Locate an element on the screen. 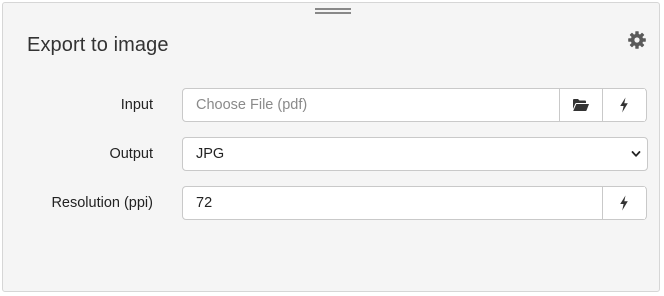  output-format-select: JPG is located at coordinates (415, 154).